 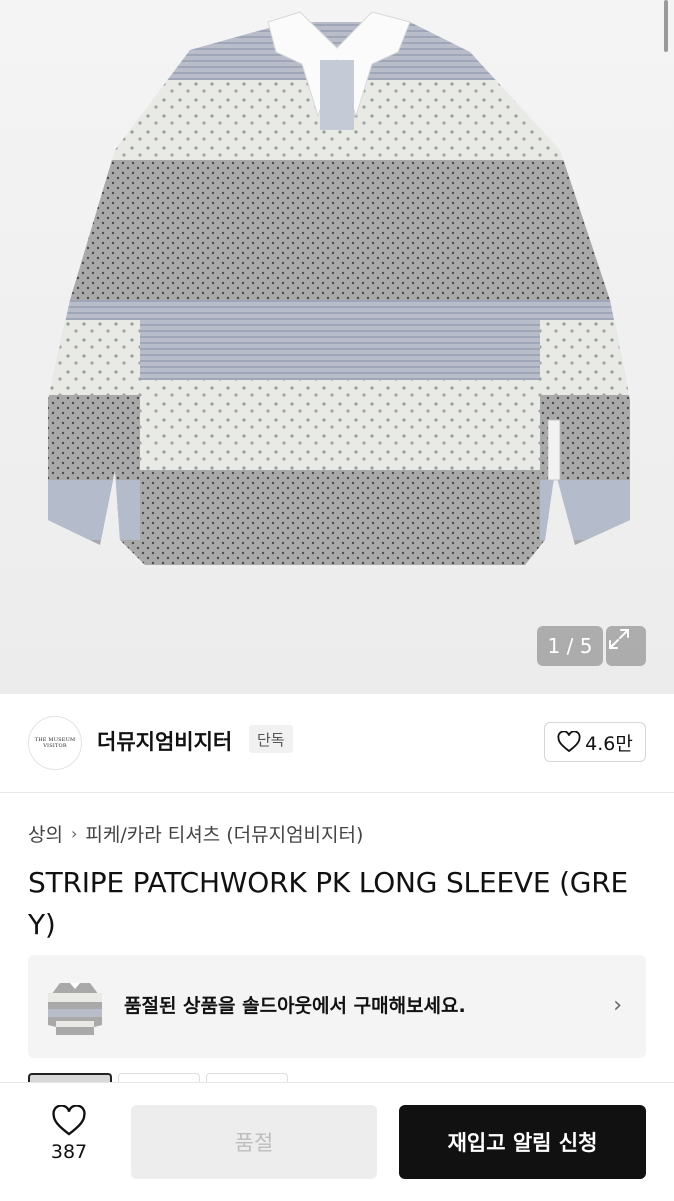 What do you see at coordinates (271, 739) in the screenshot?
I see `exclusive-badge: 단독` at bounding box center [271, 739].